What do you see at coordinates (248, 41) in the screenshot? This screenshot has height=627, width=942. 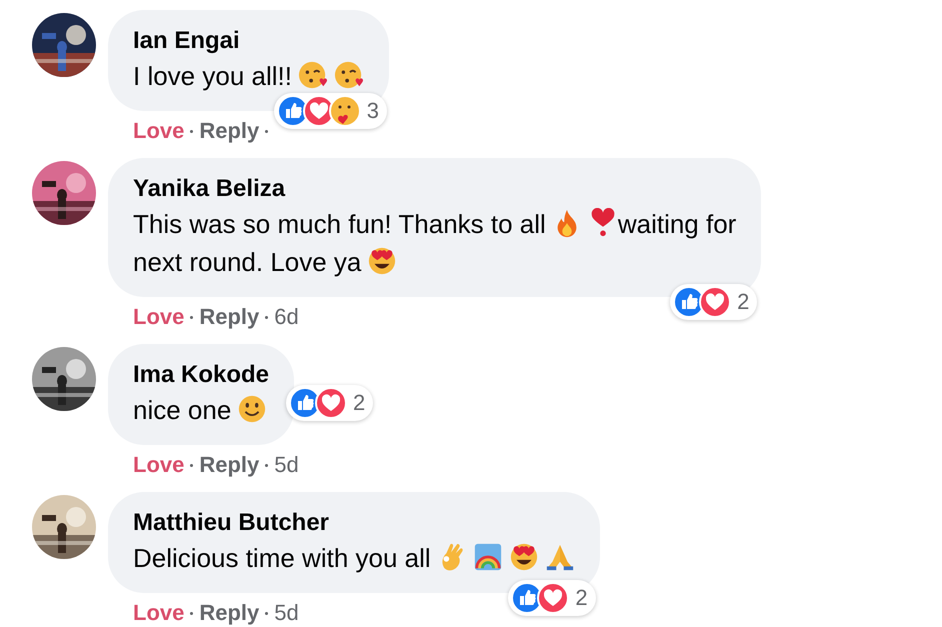 I see `author-name: Ian Engai` at bounding box center [248, 41].